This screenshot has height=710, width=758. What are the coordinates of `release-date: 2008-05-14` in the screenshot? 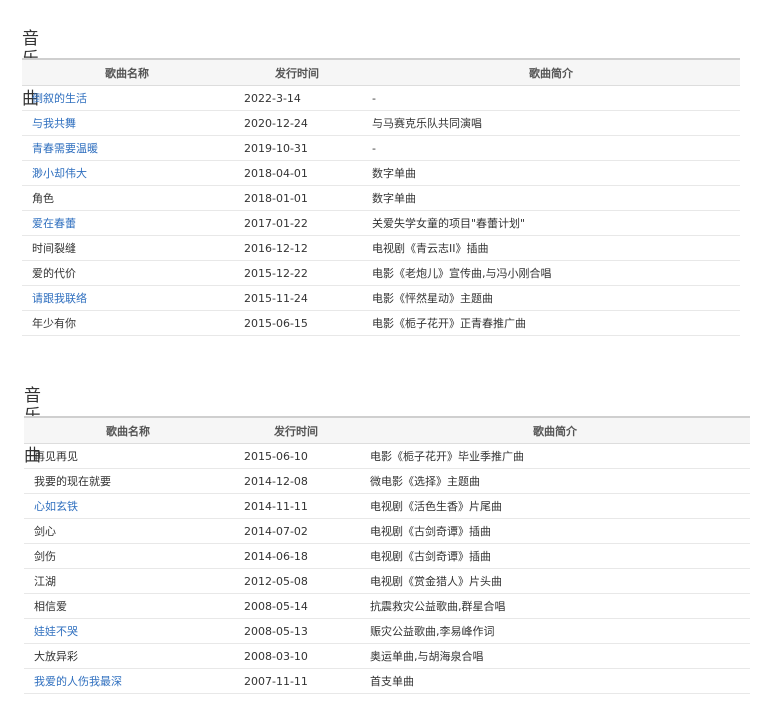 It's located at (296, 606).